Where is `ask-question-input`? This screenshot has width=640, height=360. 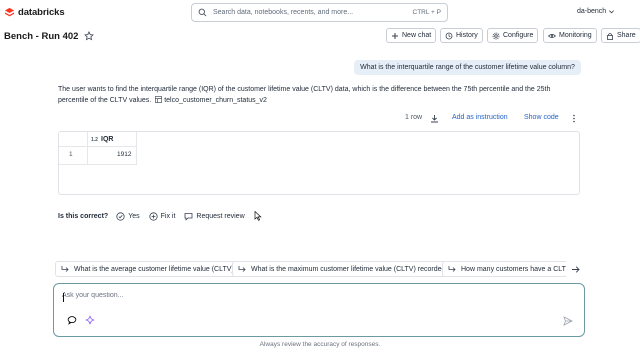 ask-question-input is located at coordinates (302, 295).